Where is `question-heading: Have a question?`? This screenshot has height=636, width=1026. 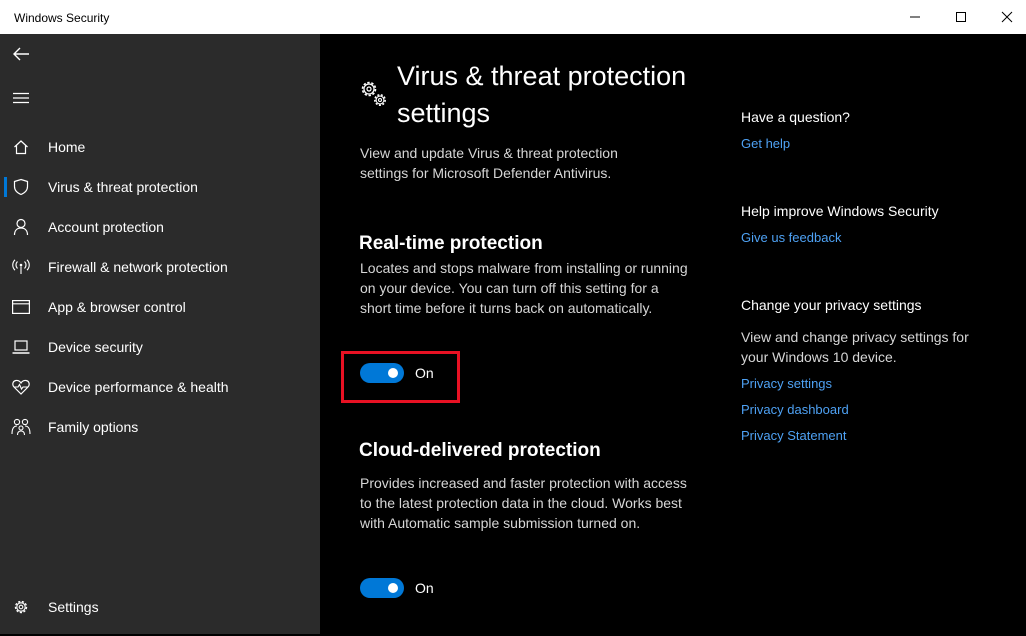 question-heading: Have a question? is located at coordinates (795, 117).